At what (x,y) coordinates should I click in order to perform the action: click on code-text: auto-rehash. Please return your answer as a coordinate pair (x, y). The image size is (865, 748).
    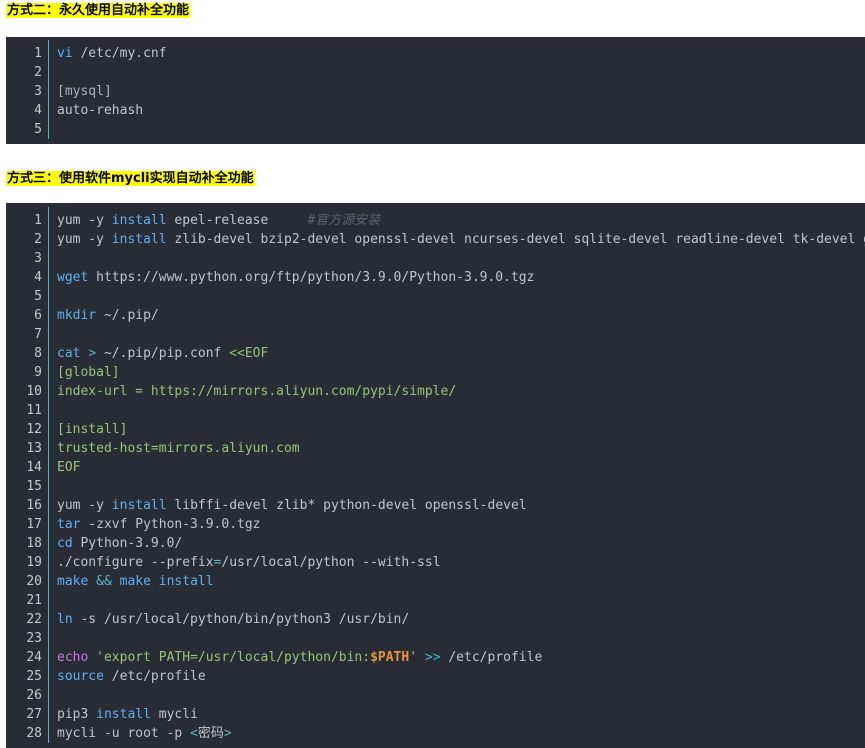
    Looking at the image, I should click on (100, 110).